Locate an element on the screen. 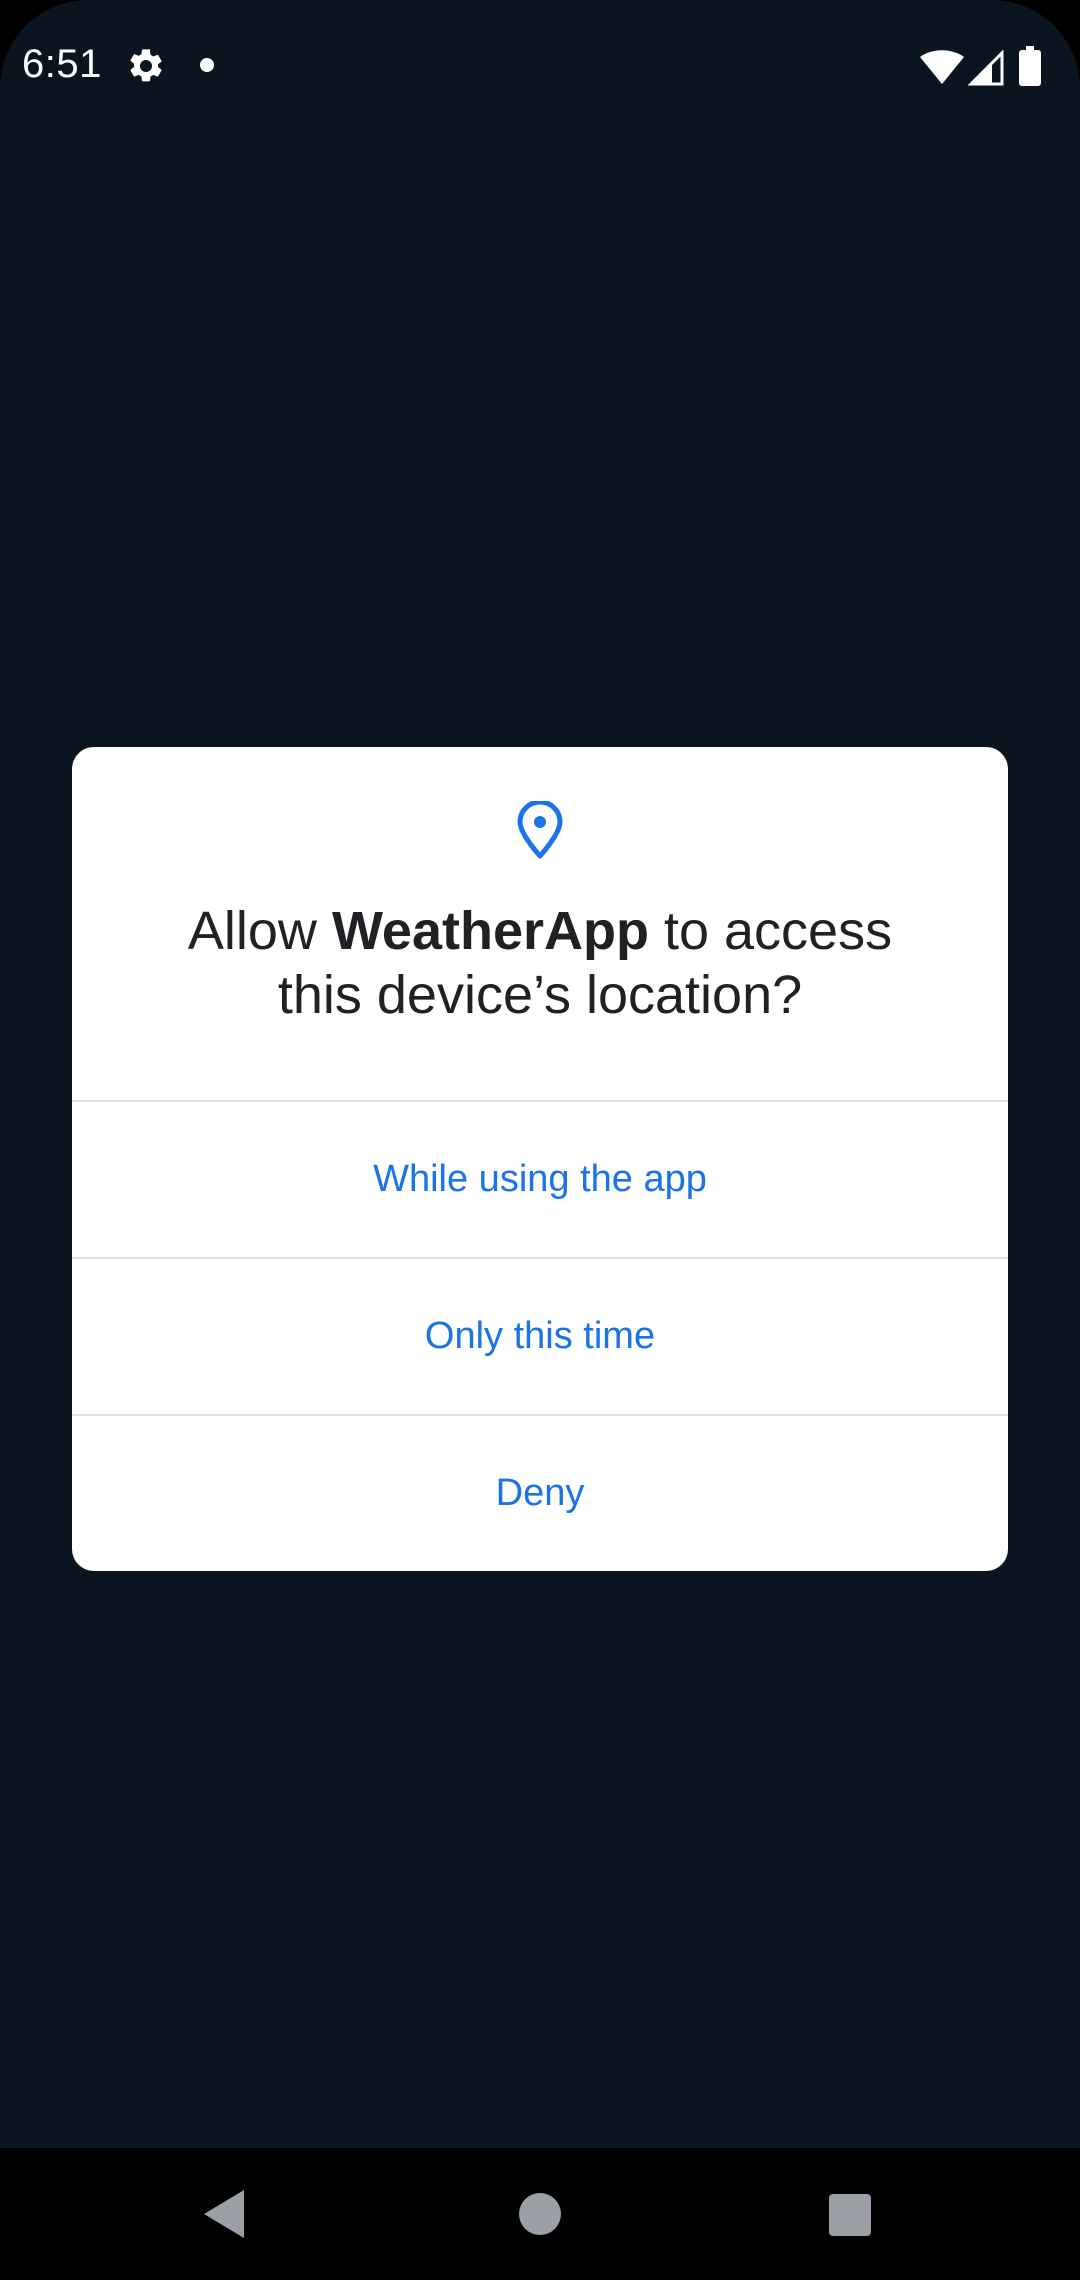 The height and width of the screenshot is (2280, 1080). while-using-app-button: While using the app is located at coordinates (540, 1179).